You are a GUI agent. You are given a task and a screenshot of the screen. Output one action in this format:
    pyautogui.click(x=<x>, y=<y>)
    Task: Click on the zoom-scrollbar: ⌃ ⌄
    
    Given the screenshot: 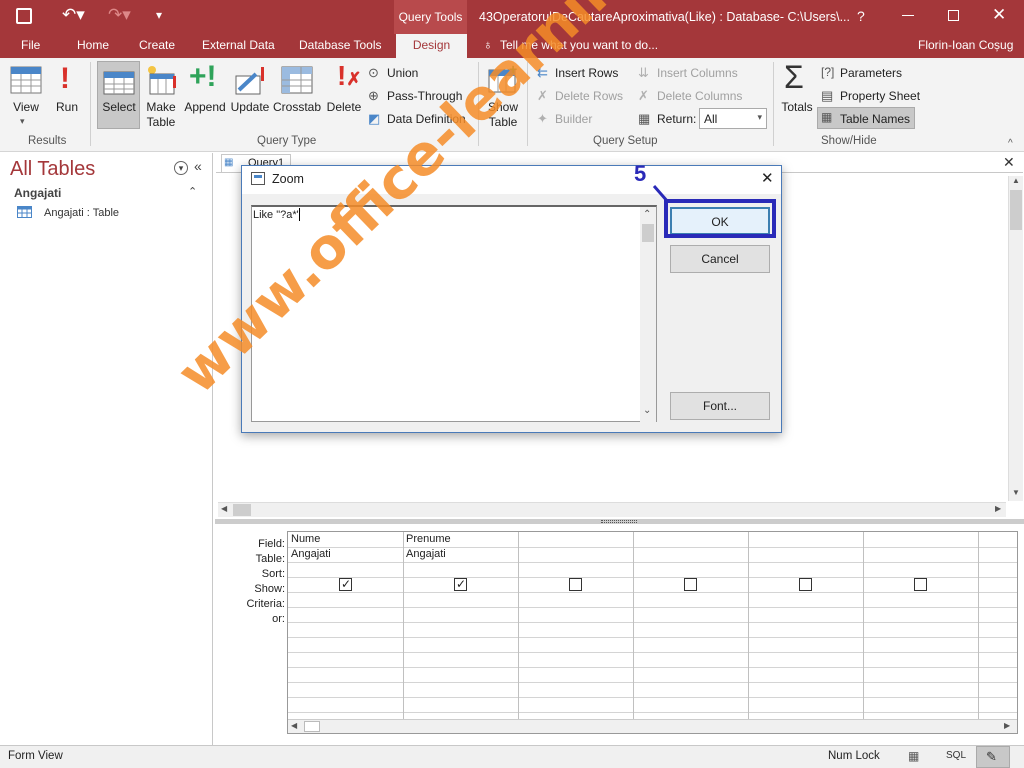 What is the action you would take?
    pyautogui.click(x=648, y=314)
    